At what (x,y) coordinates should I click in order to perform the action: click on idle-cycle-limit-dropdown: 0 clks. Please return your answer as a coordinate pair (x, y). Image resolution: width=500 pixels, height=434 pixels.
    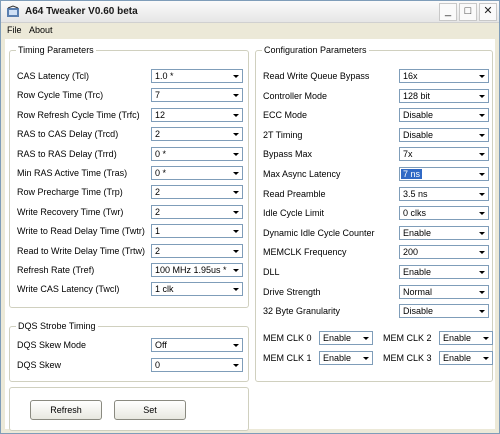
    Looking at the image, I should click on (444, 213).